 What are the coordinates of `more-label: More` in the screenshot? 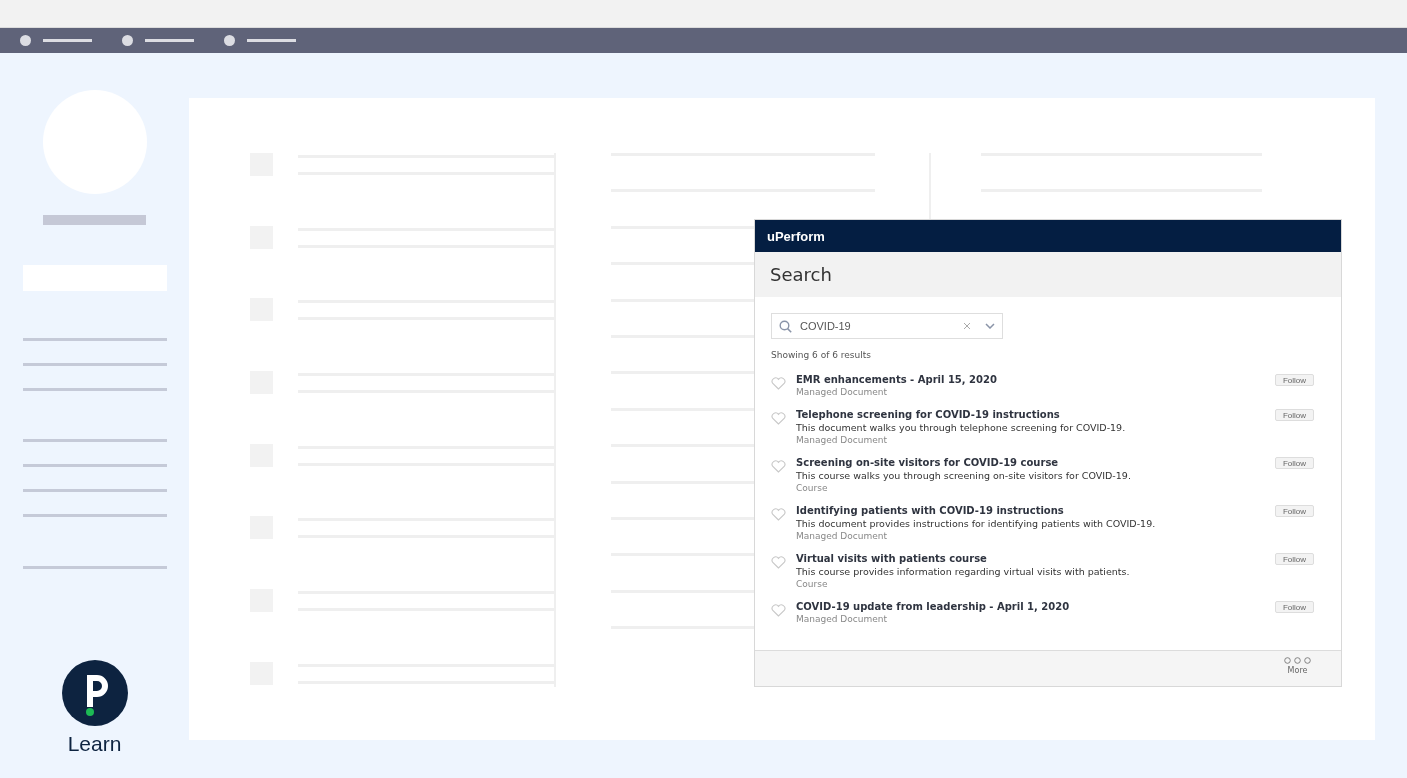 It's located at (1297, 670).